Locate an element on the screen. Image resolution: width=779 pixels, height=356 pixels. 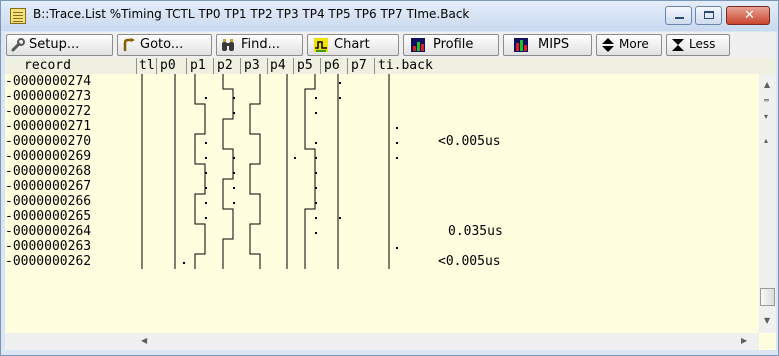
chart-button: Chart is located at coordinates (353, 45).